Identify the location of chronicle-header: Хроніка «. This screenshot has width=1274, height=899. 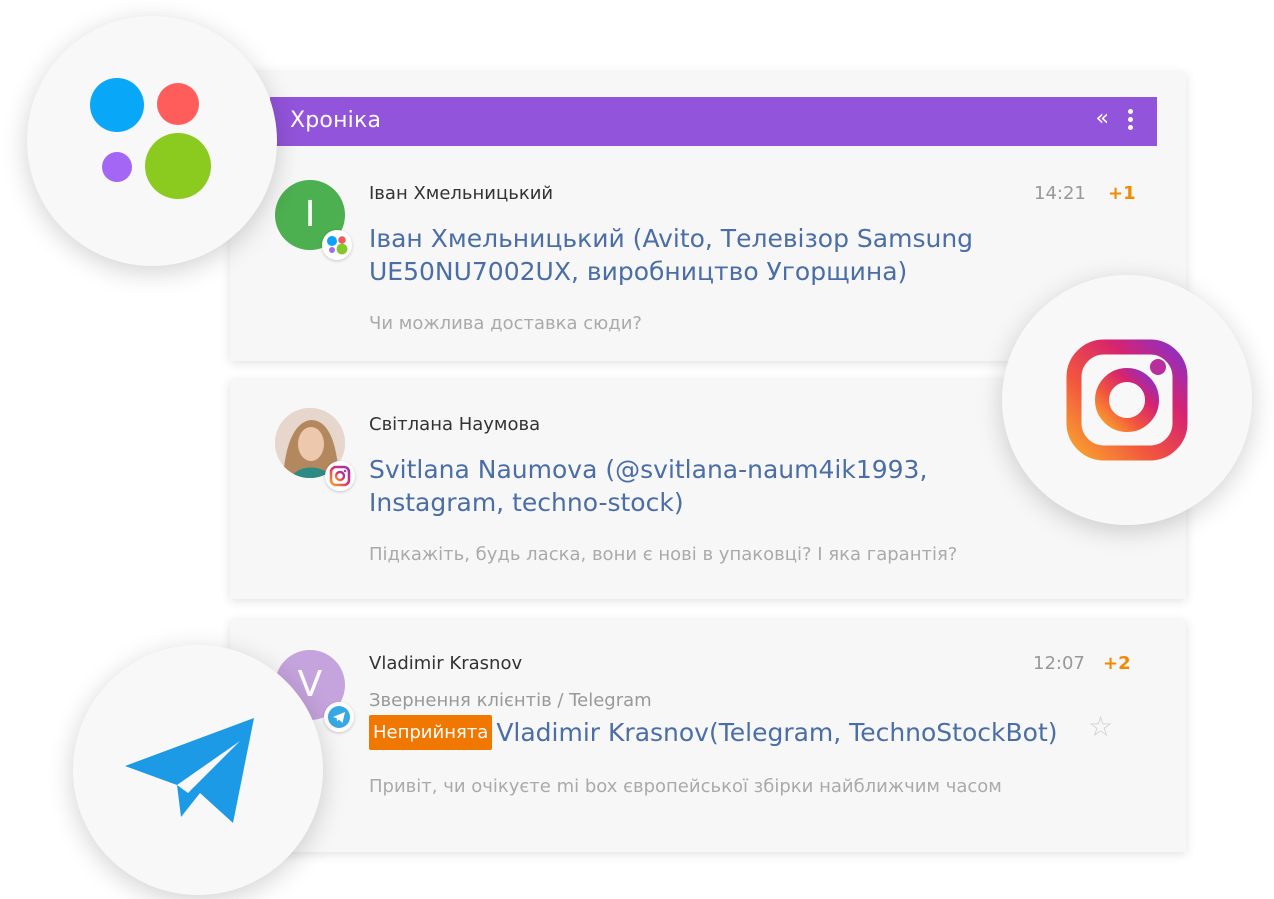
(713, 121).